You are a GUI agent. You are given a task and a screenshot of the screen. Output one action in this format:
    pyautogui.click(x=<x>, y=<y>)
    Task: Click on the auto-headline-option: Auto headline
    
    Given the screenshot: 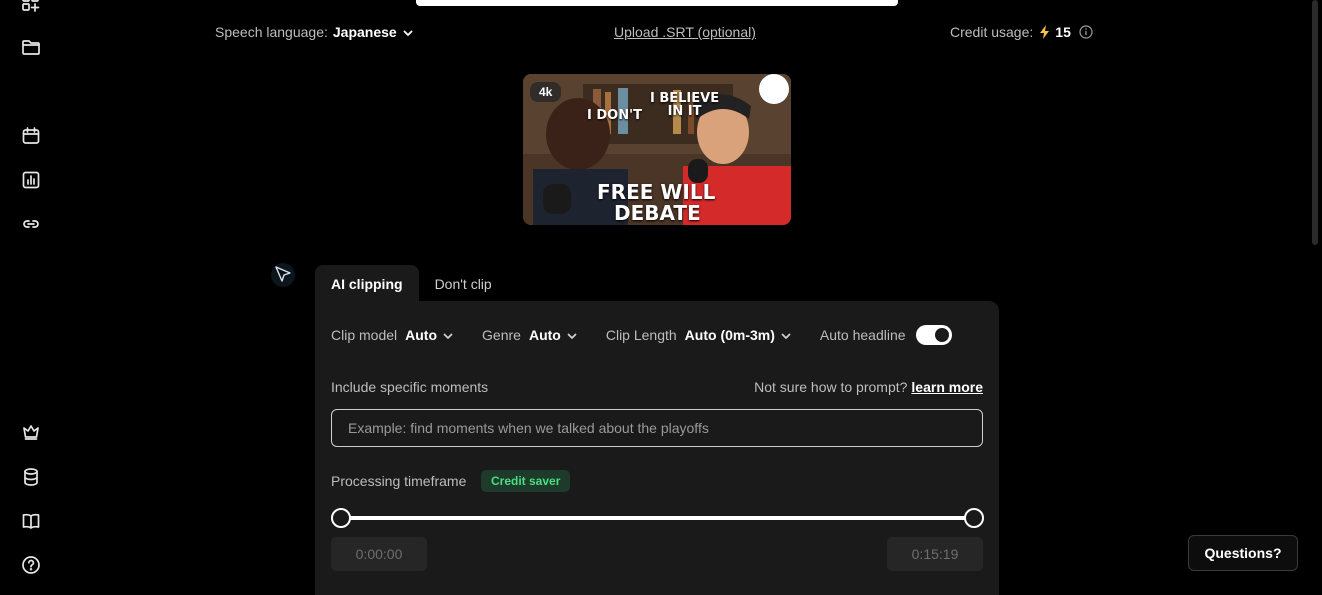 What is the action you would take?
    pyautogui.click(x=886, y=335)
    